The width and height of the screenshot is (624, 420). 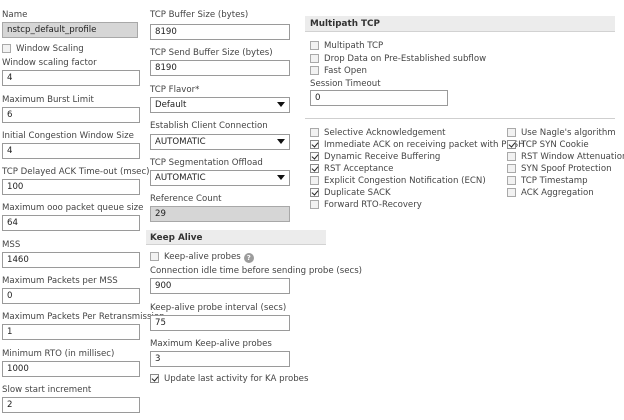 I want to click on opt-row: RST Window Attenuation, so click(x=565, y=157).